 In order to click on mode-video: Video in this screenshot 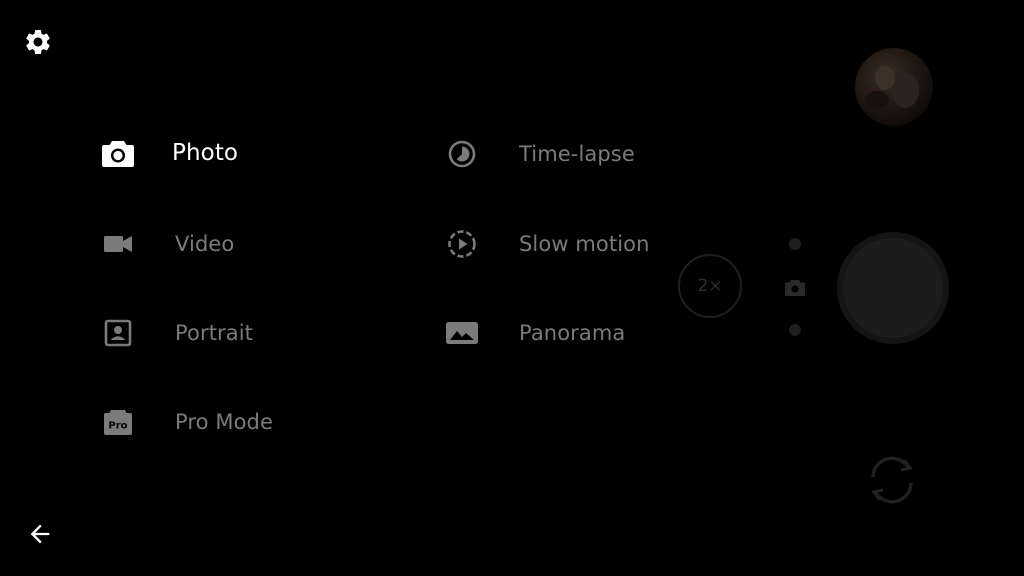, I will do `click(167, 244)`.